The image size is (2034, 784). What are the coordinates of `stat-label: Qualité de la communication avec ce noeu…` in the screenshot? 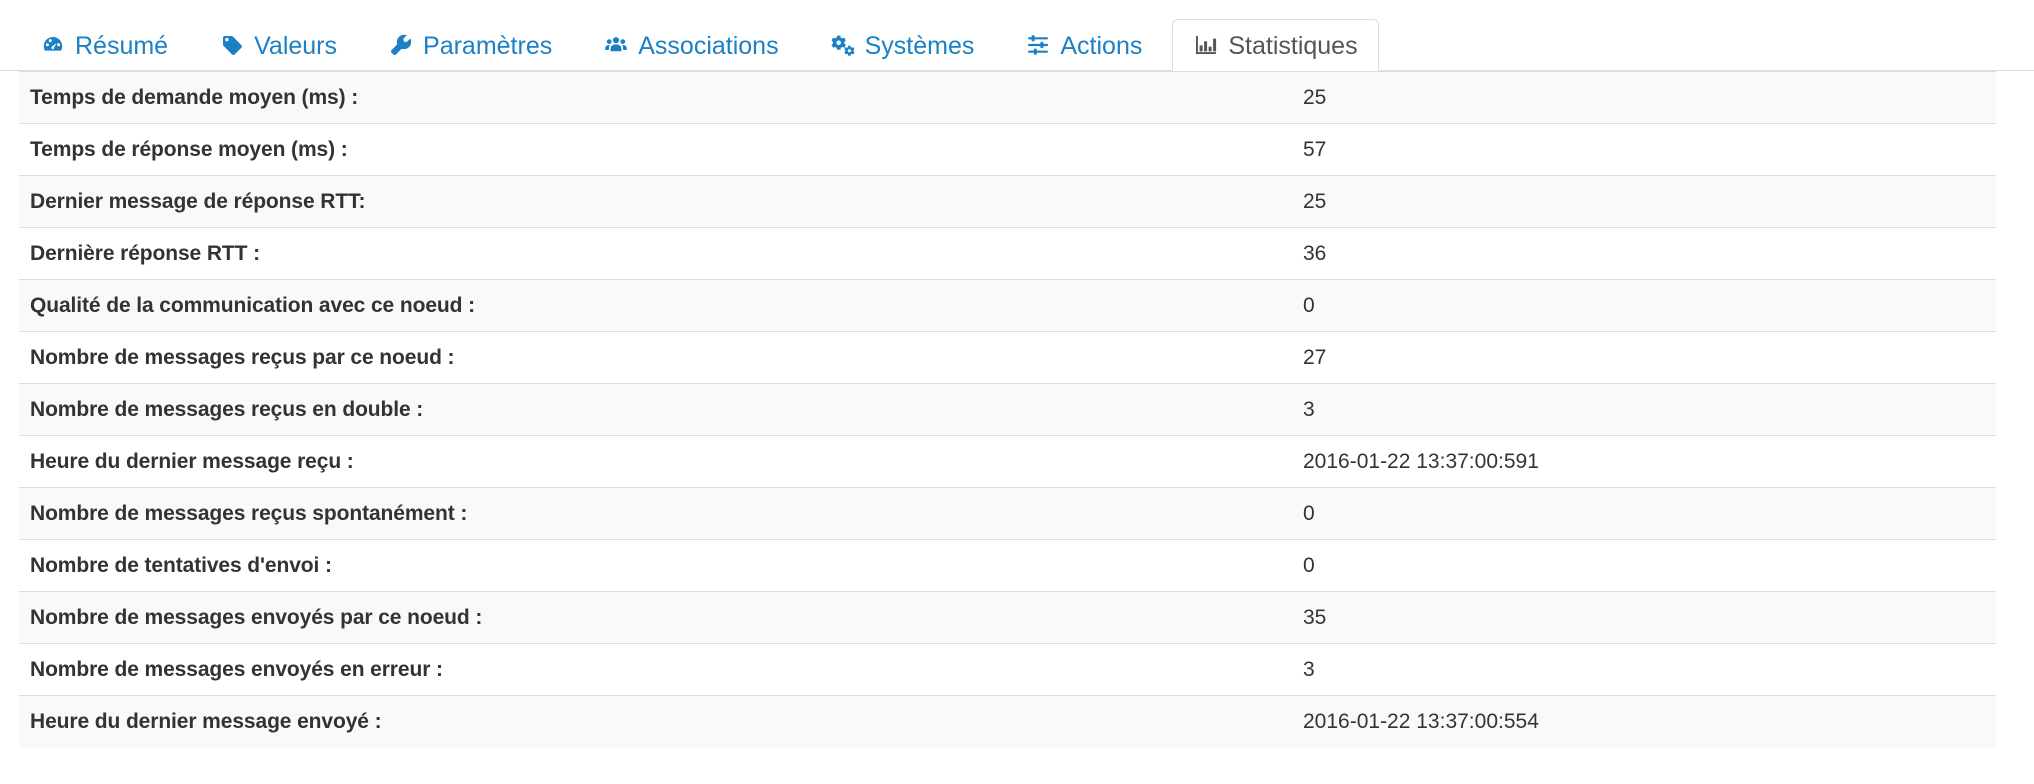 It's located at (655, 305).